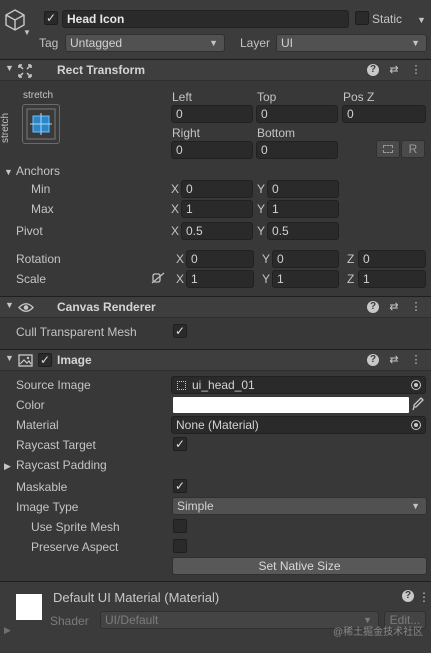  What do you see at coordinates (38, 95) in the screenshot?
I see `stretch-top-label: stretch` at bounding box center [38, 95].